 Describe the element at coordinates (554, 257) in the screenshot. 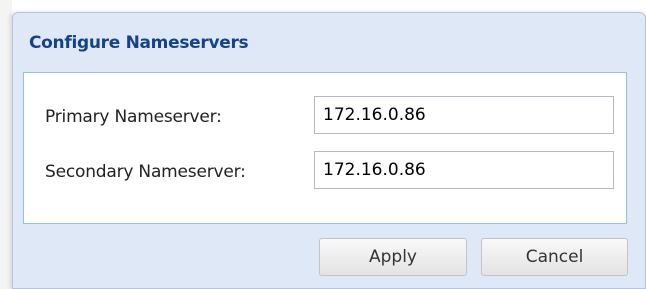

I see `cancel-button: Cancel` at that location.